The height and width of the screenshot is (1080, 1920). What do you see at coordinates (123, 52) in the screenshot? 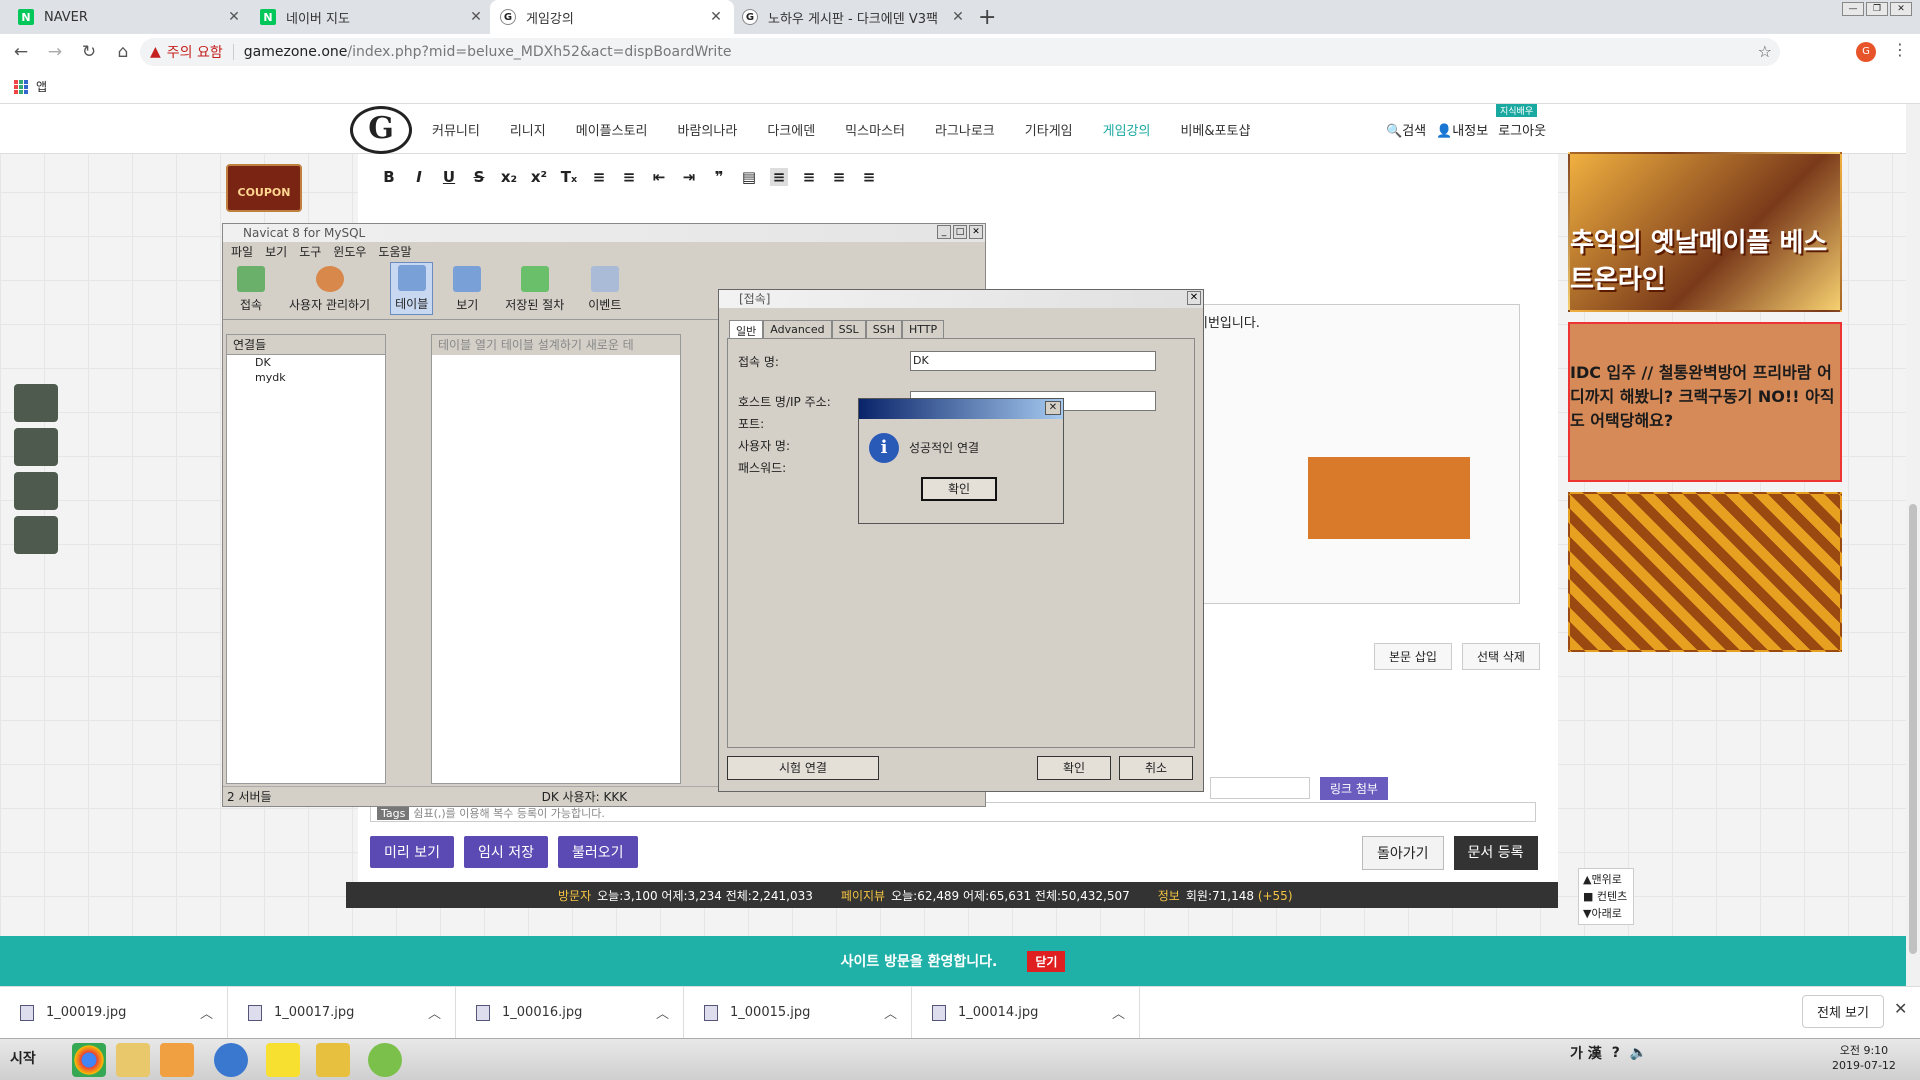
I see `home-icon: ⌂` at bounding box center [123, 52].